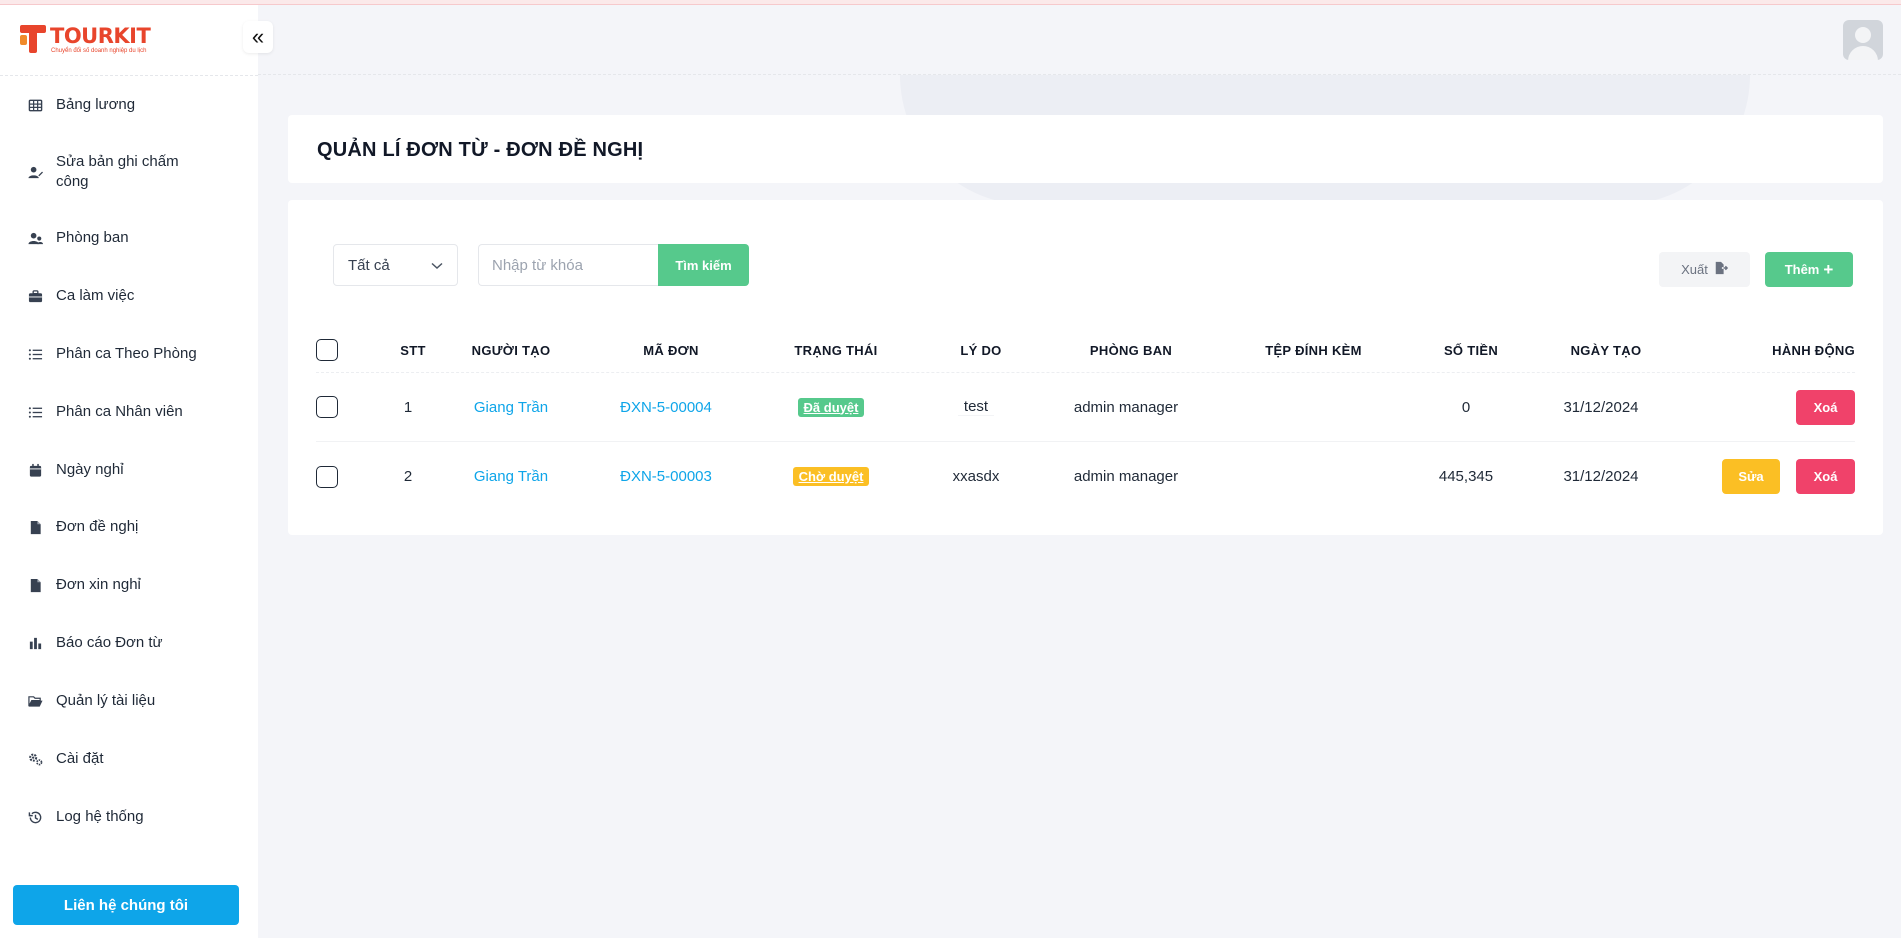 This screenshot has height=938, width=1901. What do you see at coordinates (395, 265) in the screenshot?
I see `status-filter-select: Tất cả` at bounding box center [395, 265].